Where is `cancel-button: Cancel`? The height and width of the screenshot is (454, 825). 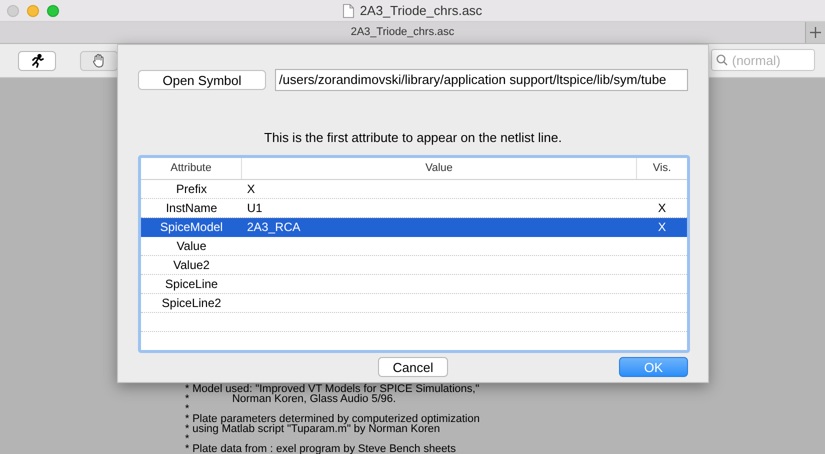 cancel-button: Cancel is located at coordinates (413, 366).